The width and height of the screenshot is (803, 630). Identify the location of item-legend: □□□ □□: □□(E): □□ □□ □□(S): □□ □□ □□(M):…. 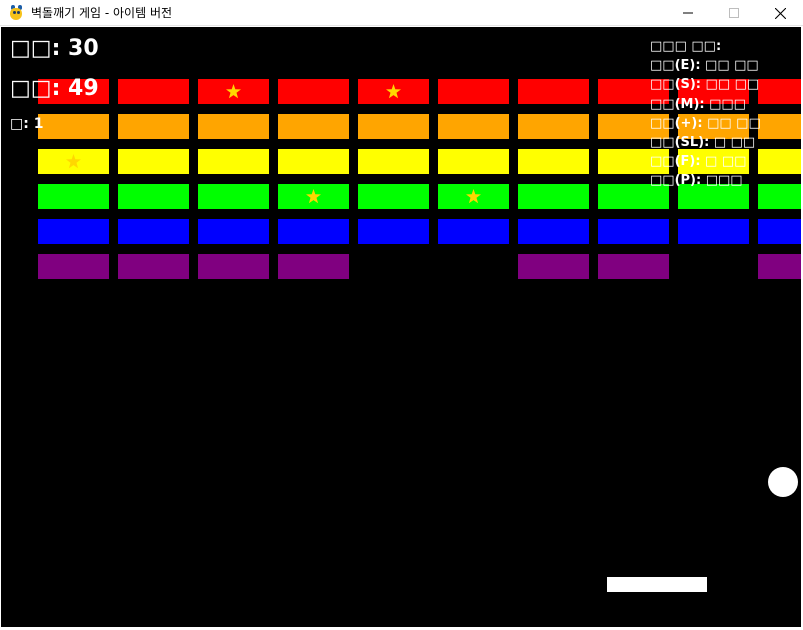
(705, 114).